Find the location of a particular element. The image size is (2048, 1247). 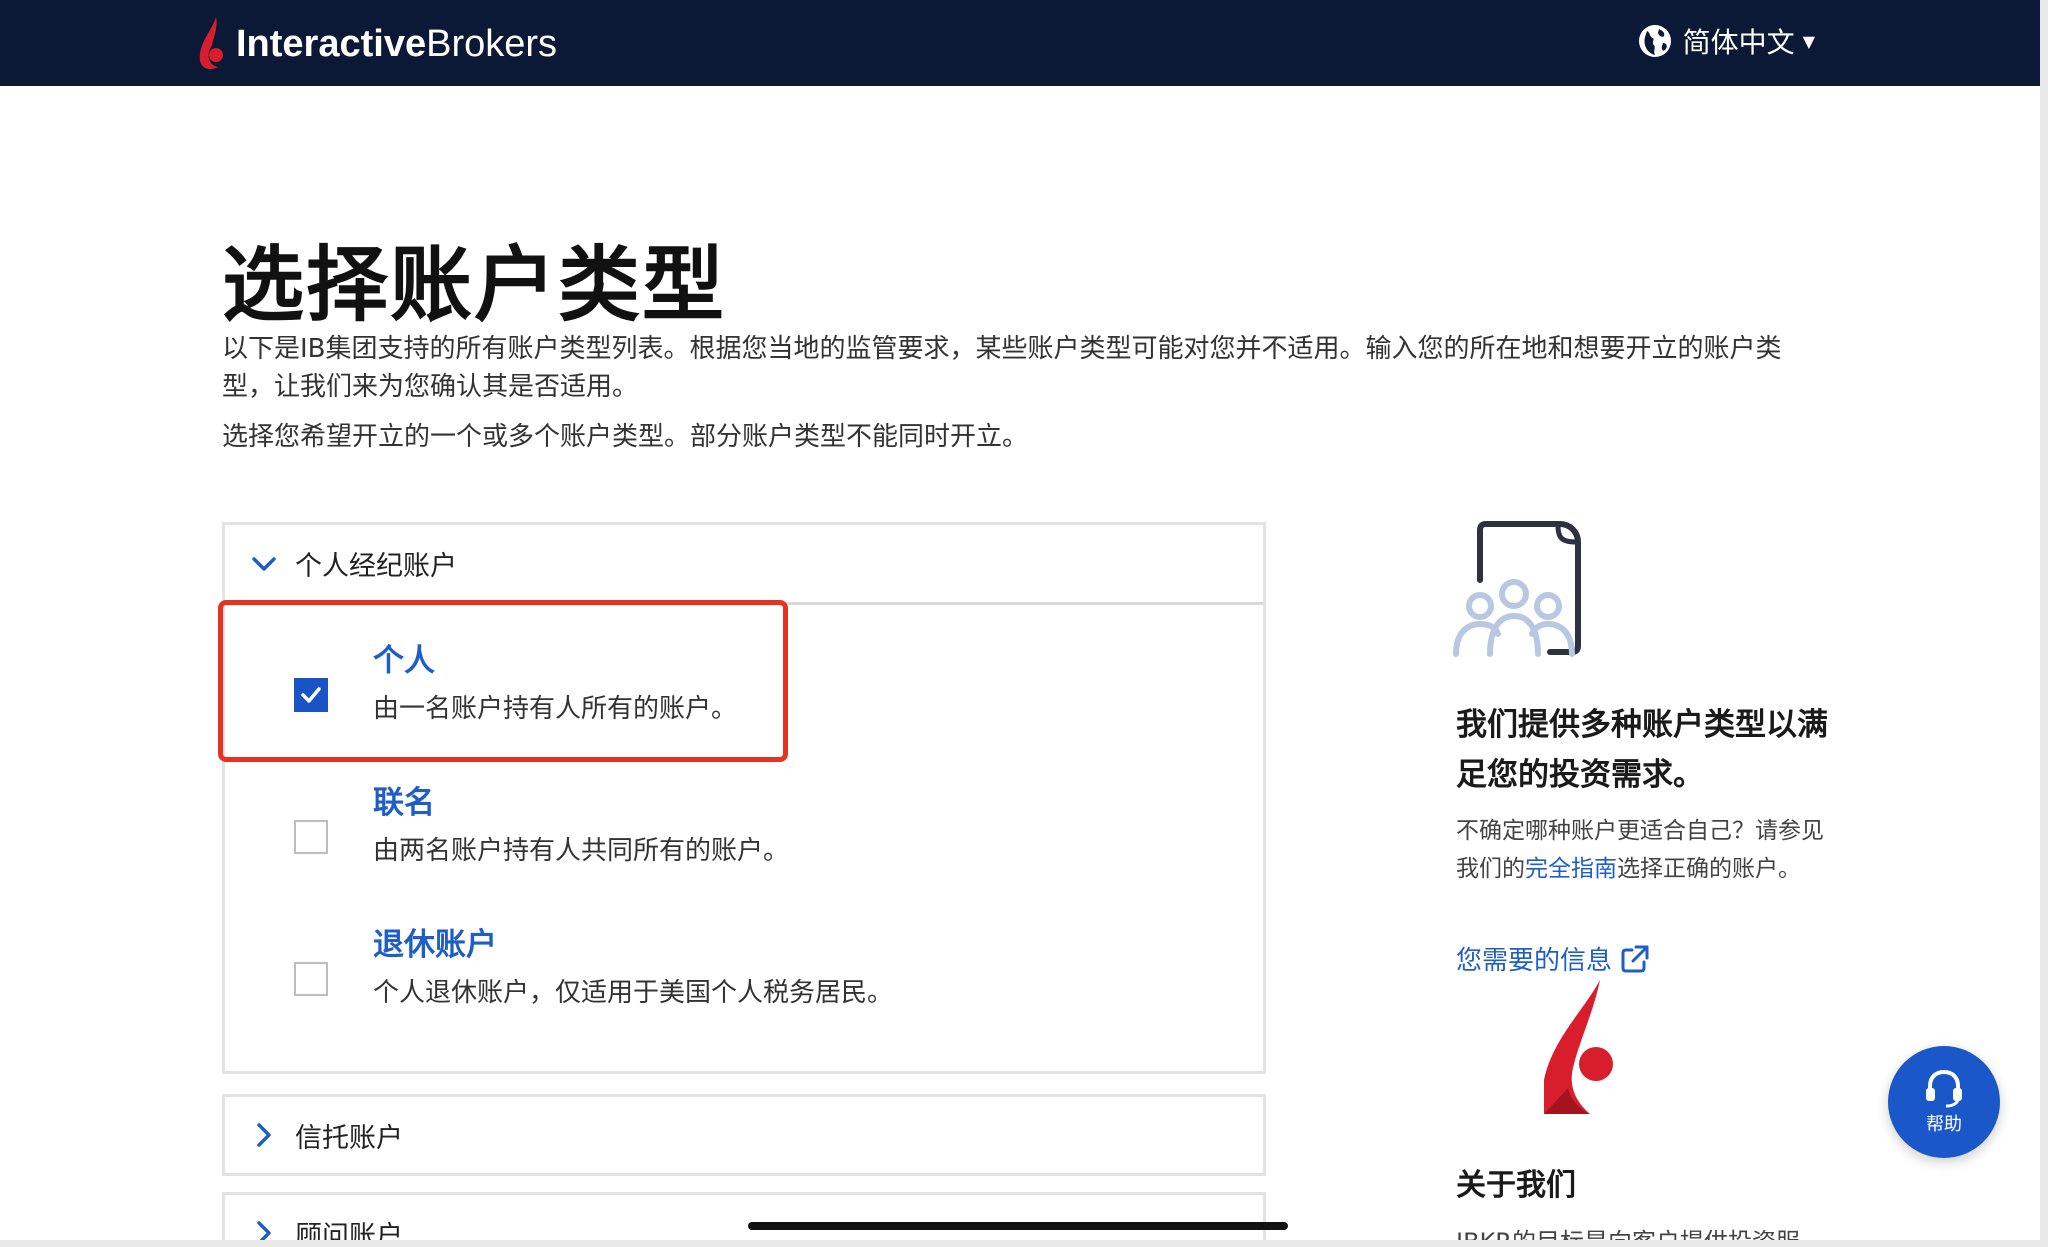

accordion-label: 顾问账户 is located at coordinates (349, 1230).